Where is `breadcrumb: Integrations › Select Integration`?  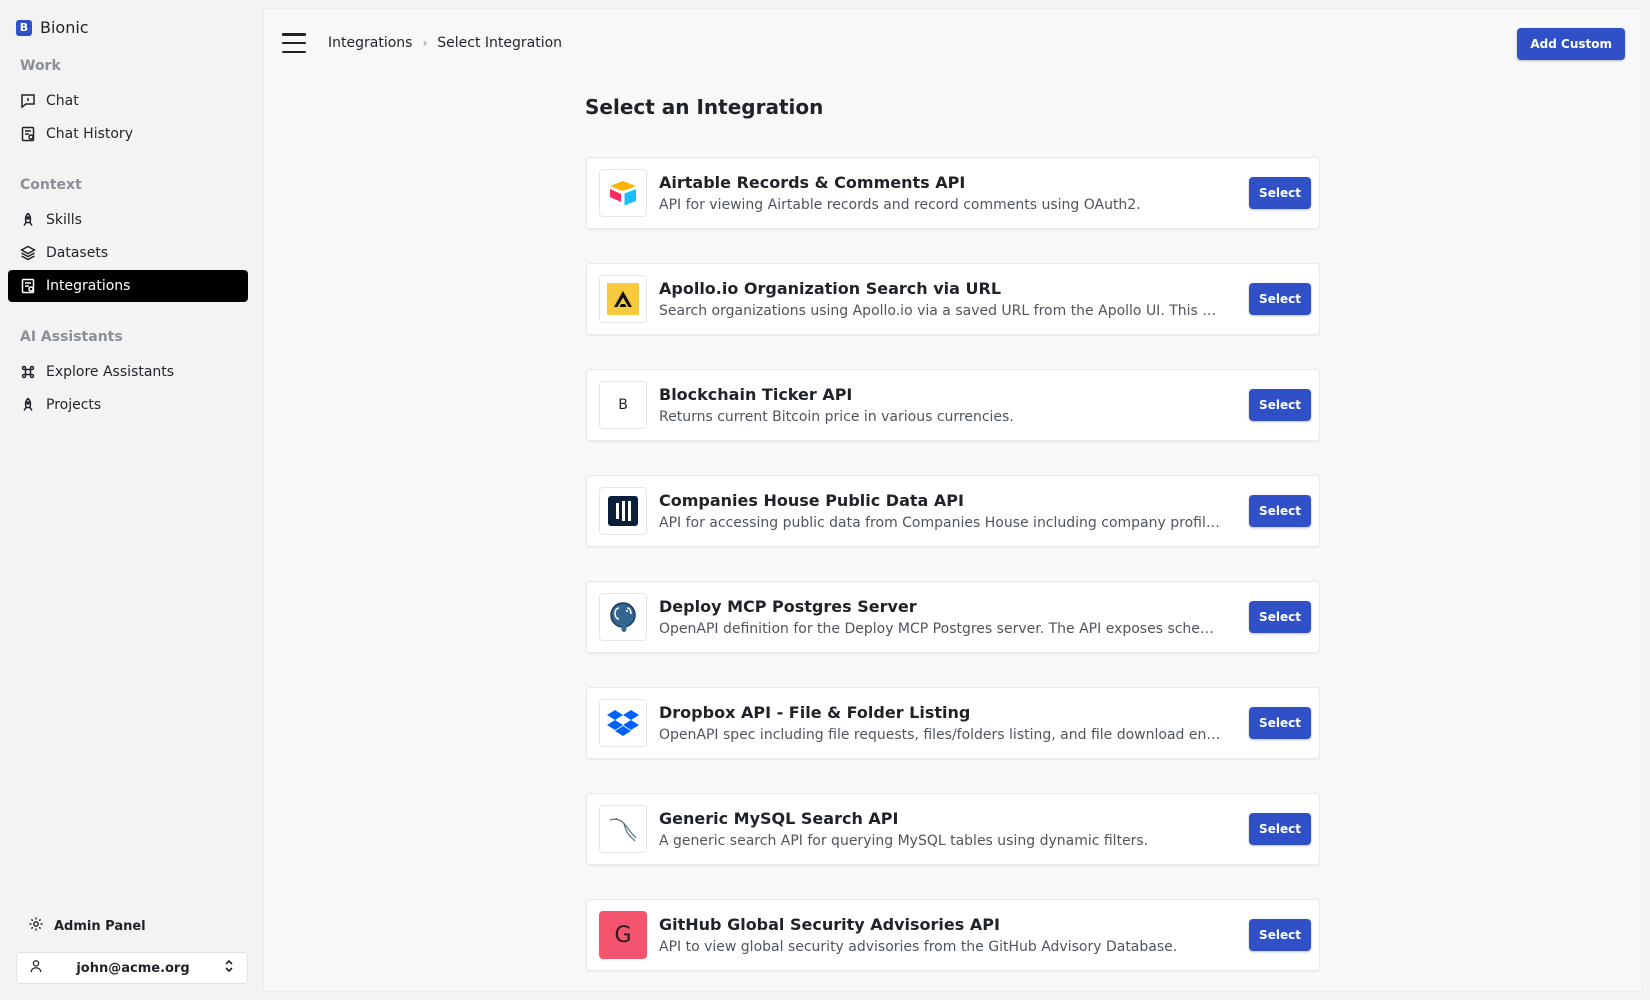 breadcrumb: Integrations › Select Integration is located at coordinates (445, 43).